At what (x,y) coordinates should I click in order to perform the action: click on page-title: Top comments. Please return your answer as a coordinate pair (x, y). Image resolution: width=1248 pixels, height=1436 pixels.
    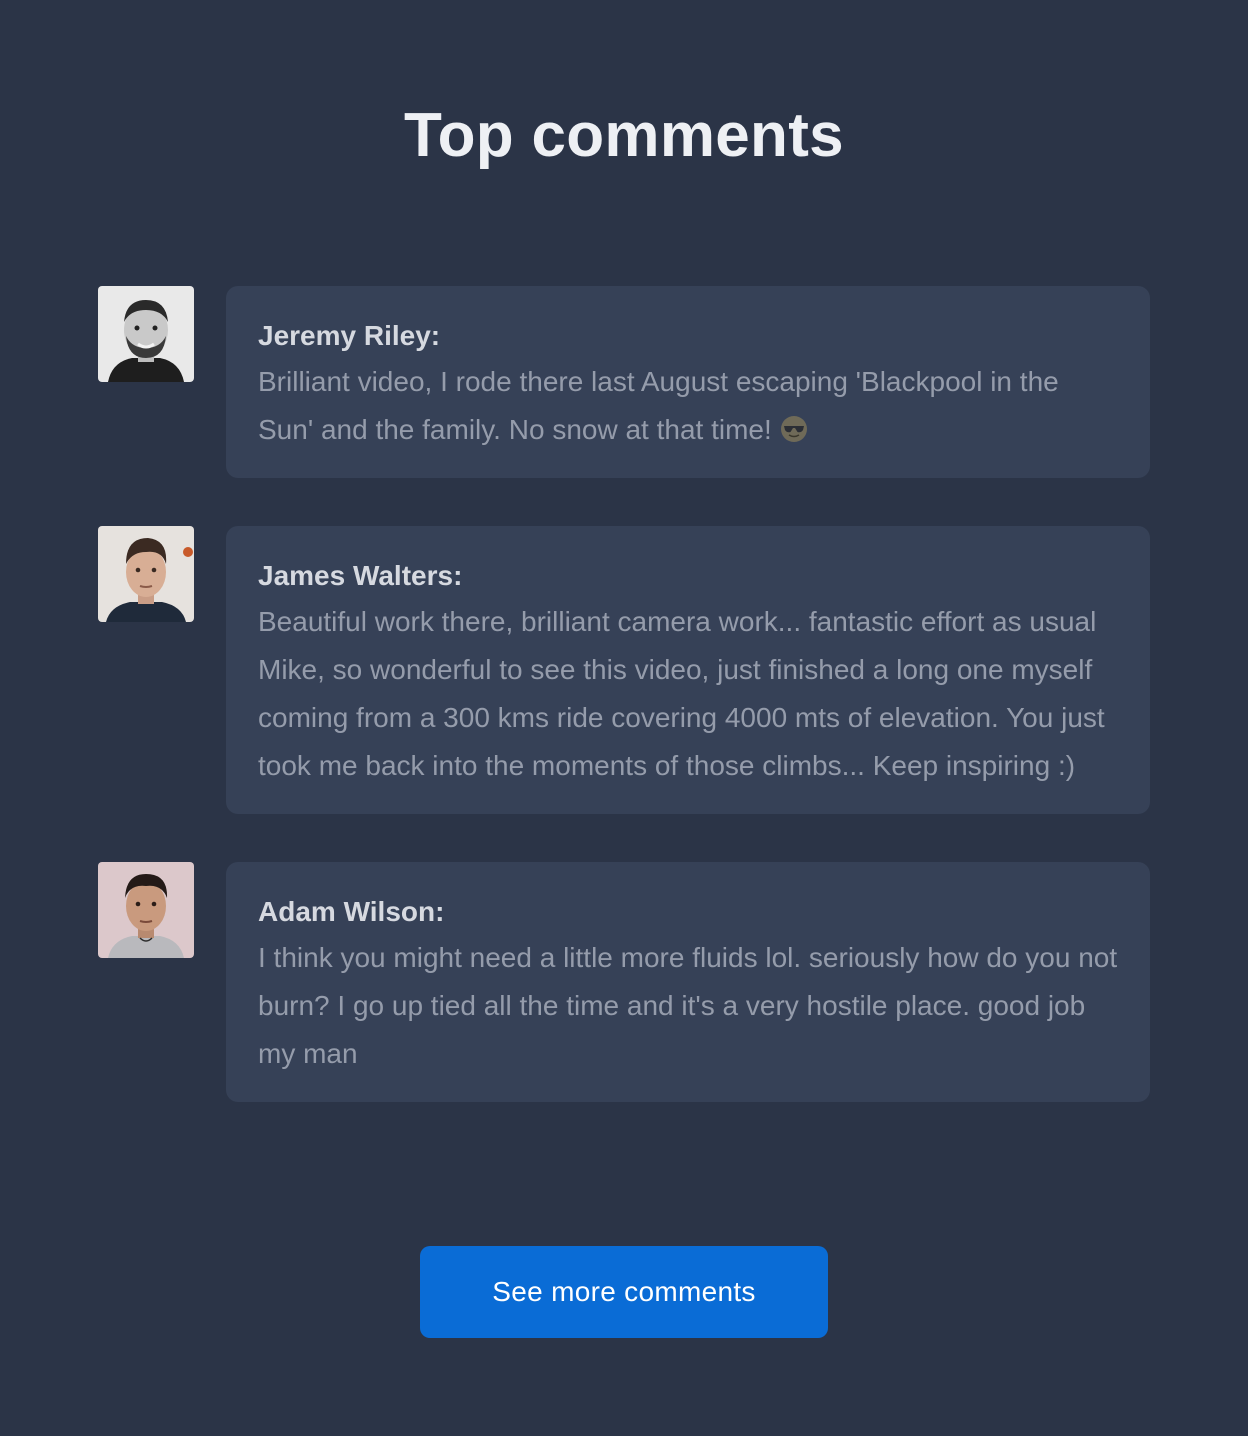
    Looking at the image, I should click on (624, 135).